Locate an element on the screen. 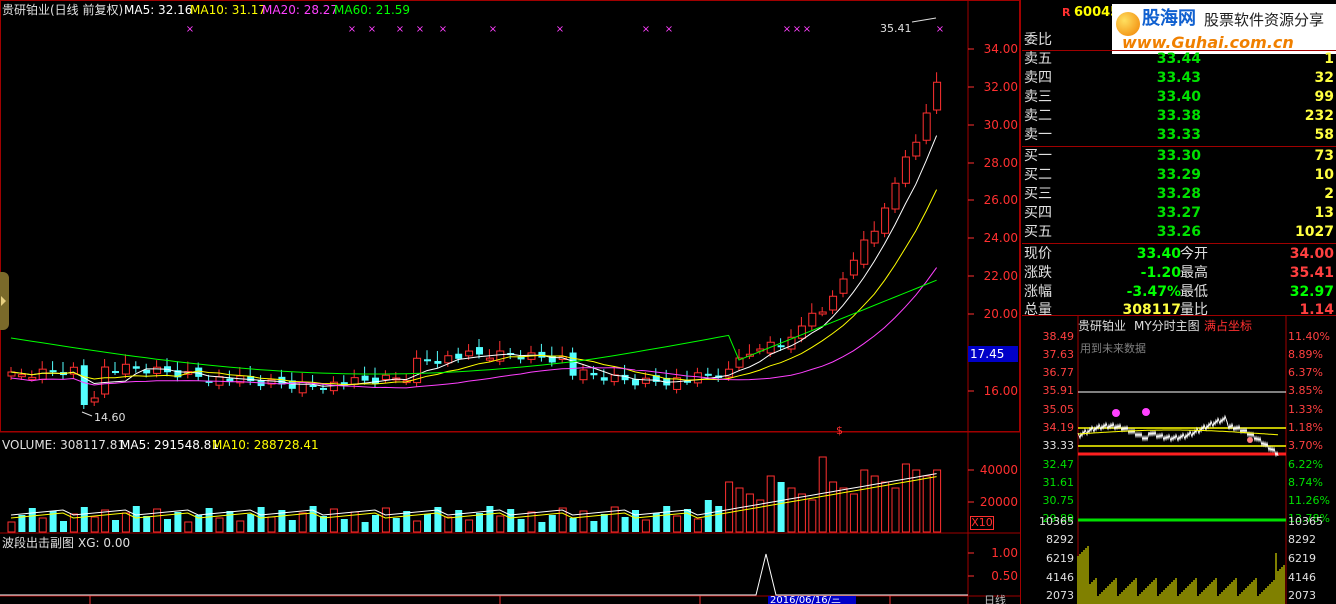 The width and height of the screenshot is (1336, 604). xg-signal-line is located at coordinates (484, 574).